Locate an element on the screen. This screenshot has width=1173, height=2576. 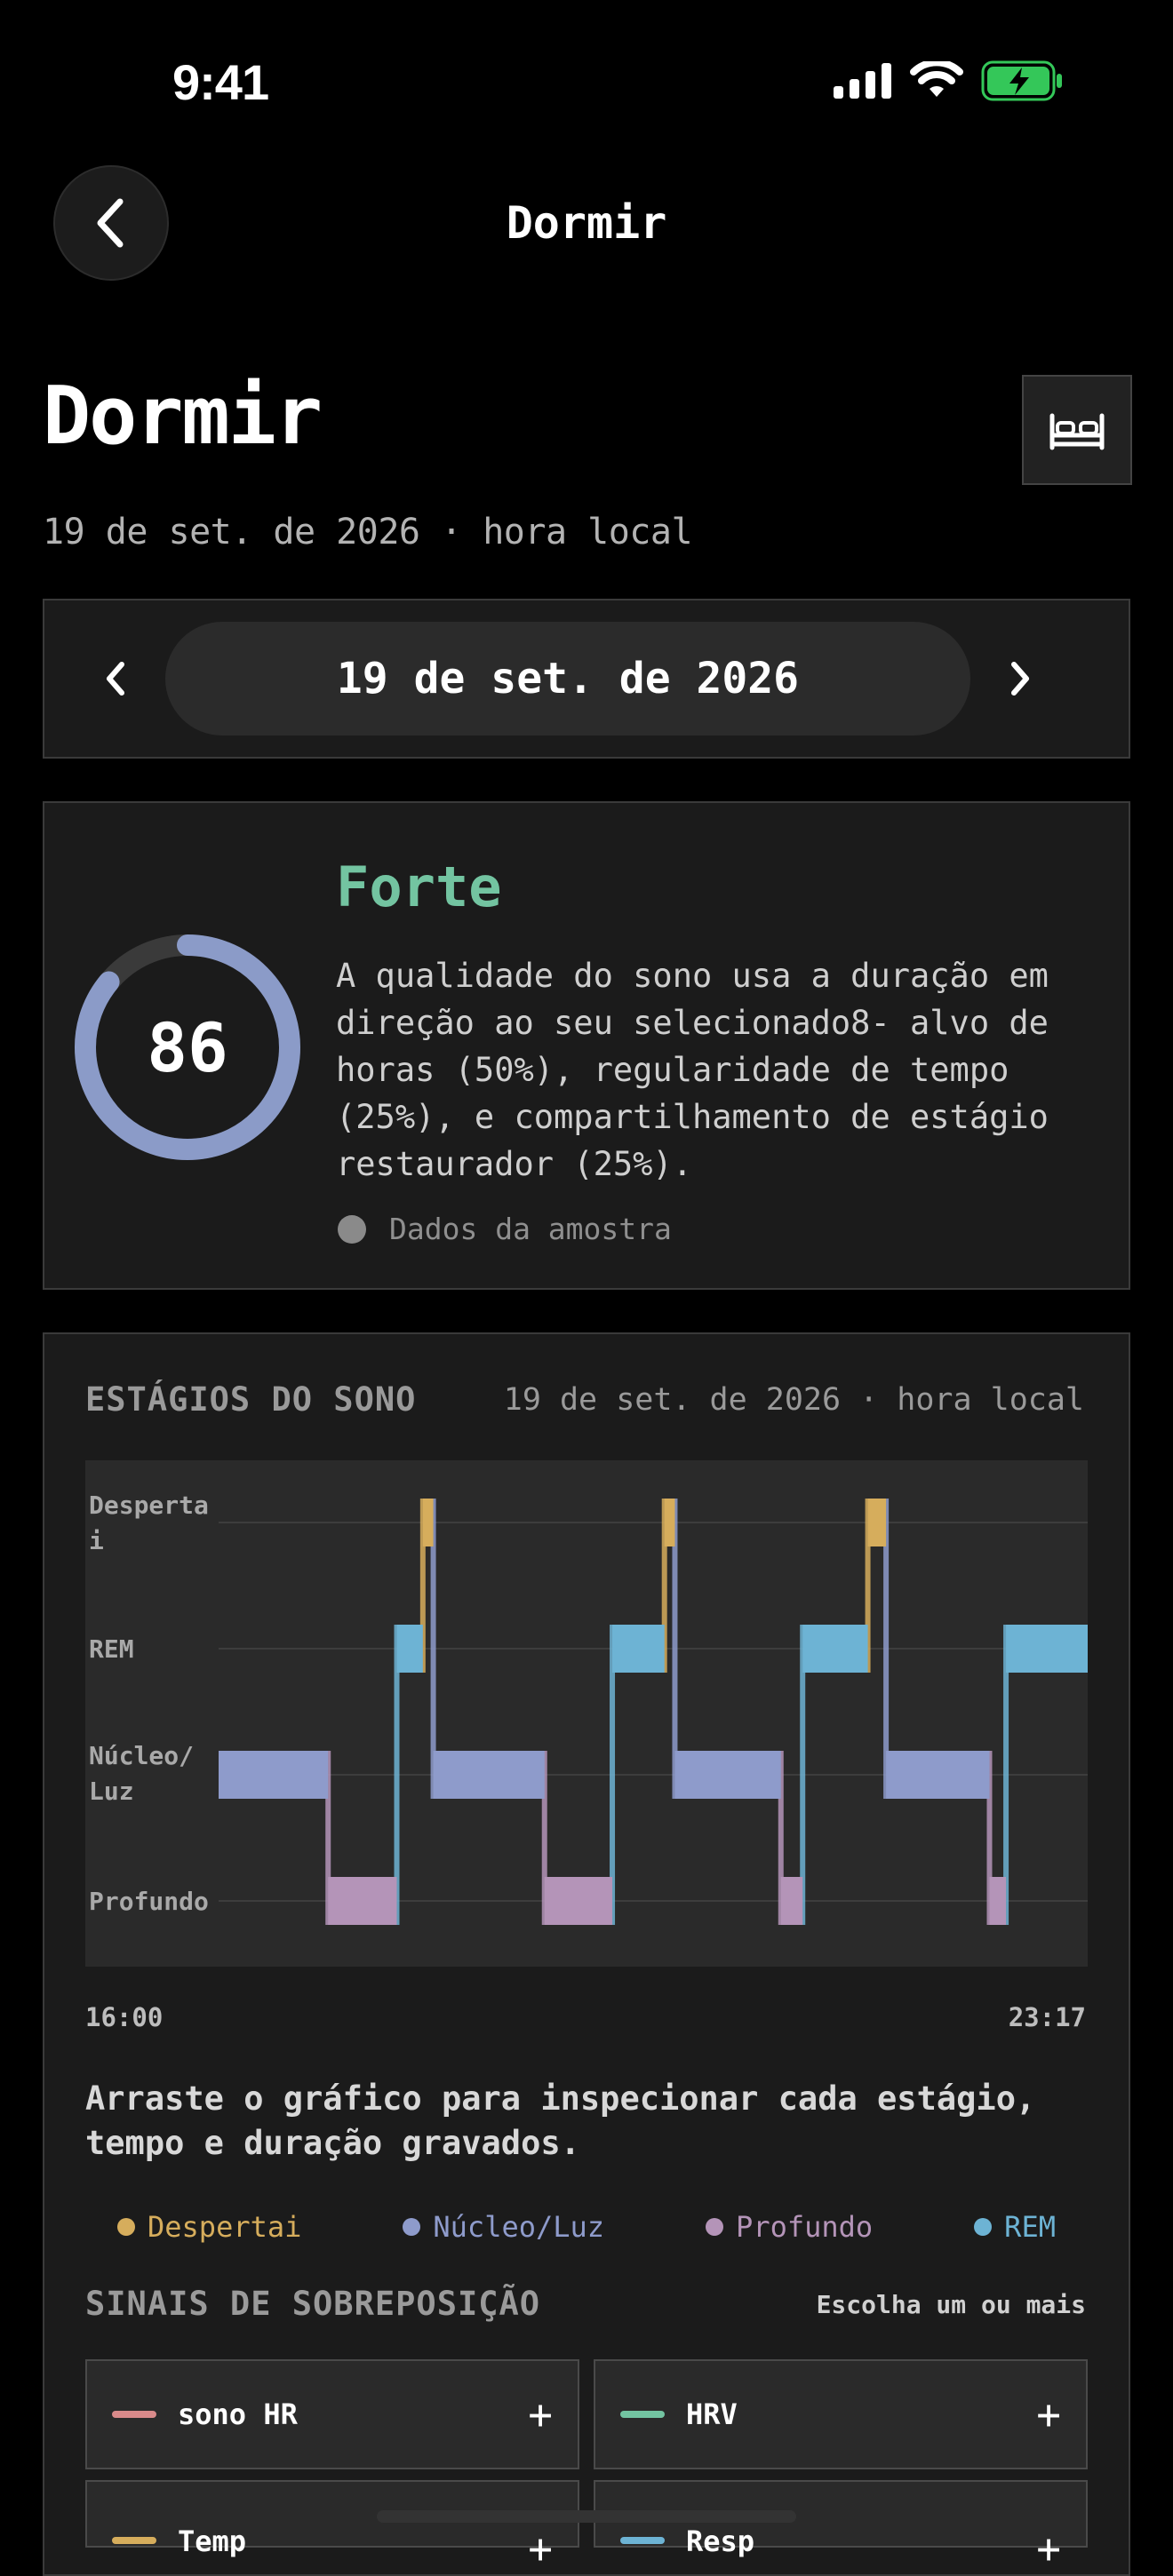
signal-button-hrv: HRV + is located at coordinates (841, 2414).